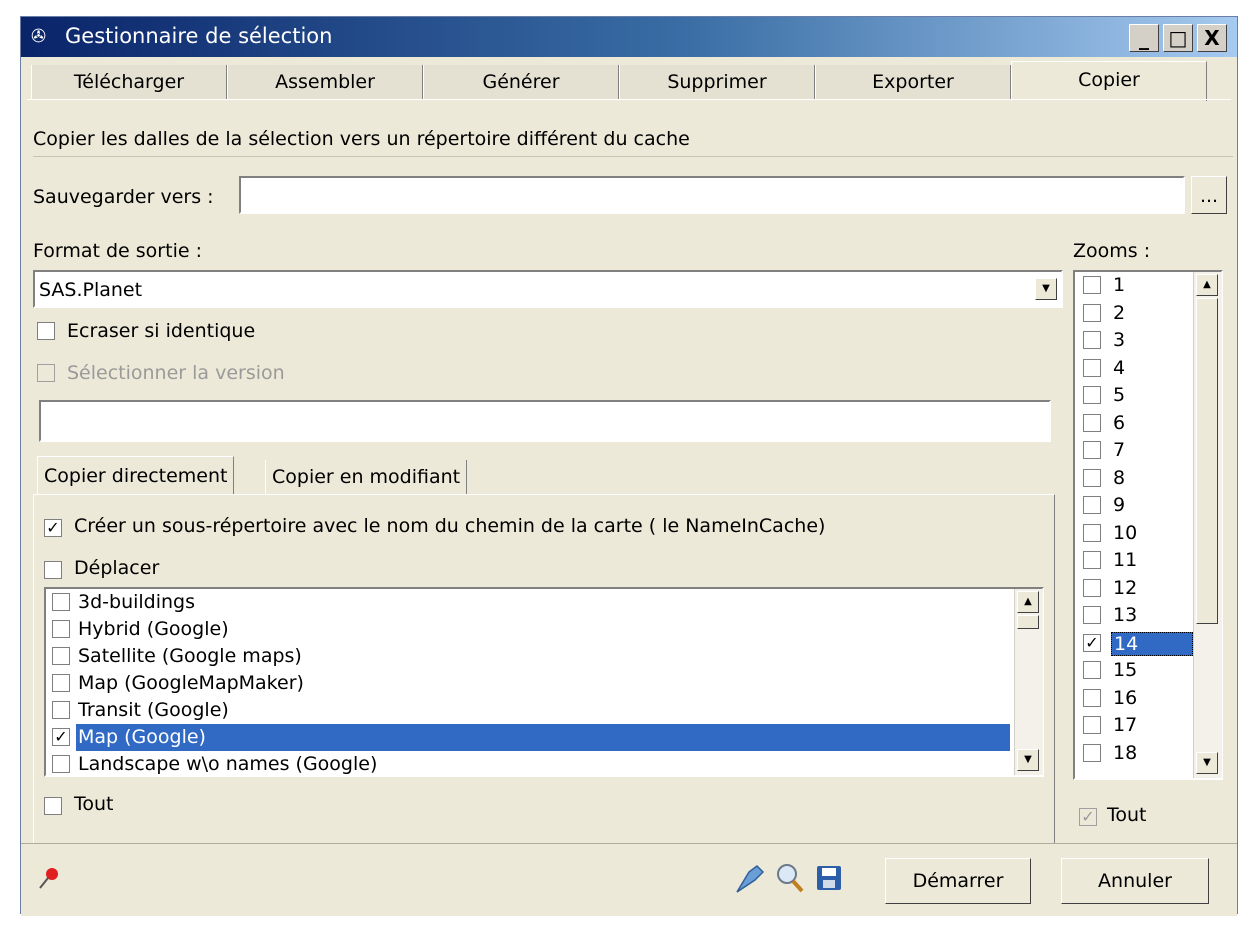 This screenshot has height=928, width=1248. Describe the element at coordinates (199, 36) in the screenshot. I see `window-title: Gestionnaire de sélection` at that location.